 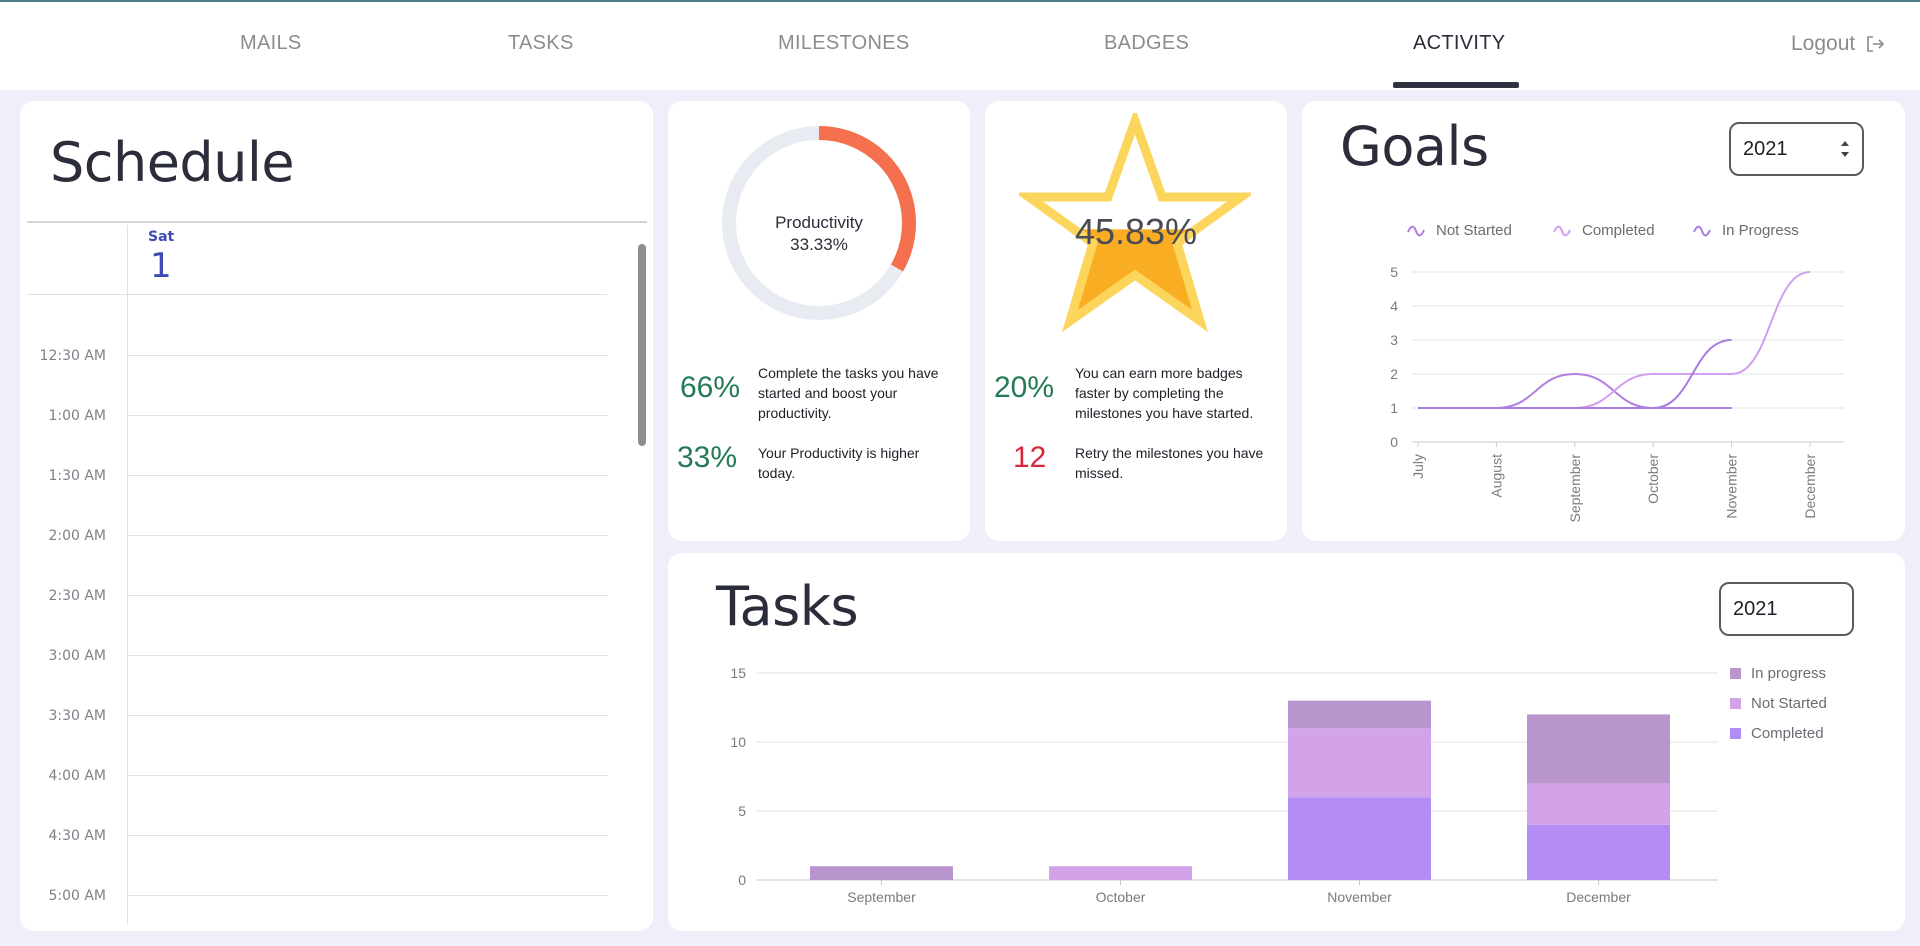 What do you see at coordinates (1574, 391) in the screenshot?
I see `series-line` at bounding box center [1574, 391].